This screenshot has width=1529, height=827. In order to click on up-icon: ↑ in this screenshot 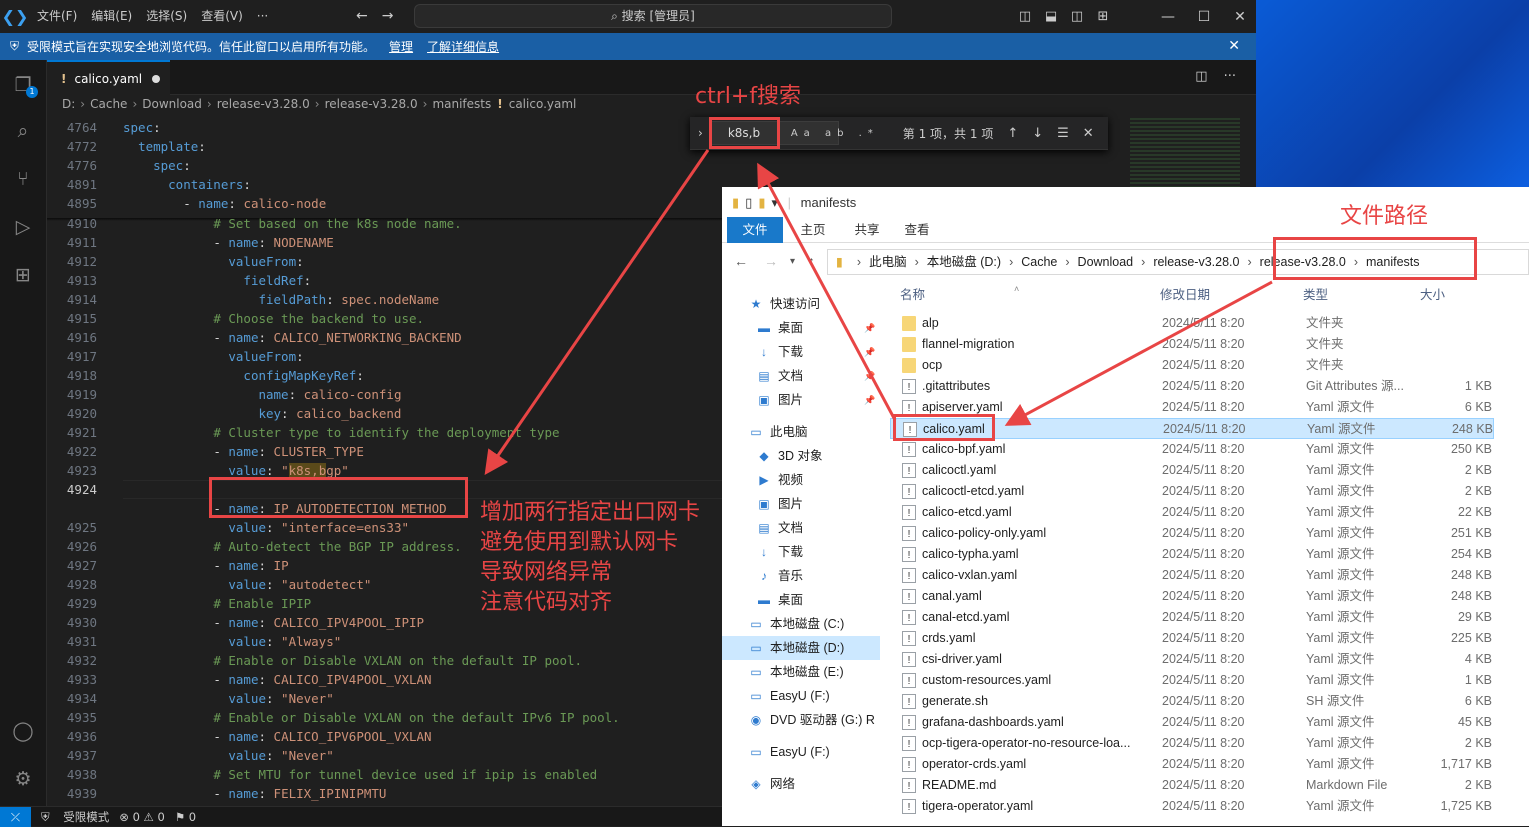, I will do `click(811, 261)`.